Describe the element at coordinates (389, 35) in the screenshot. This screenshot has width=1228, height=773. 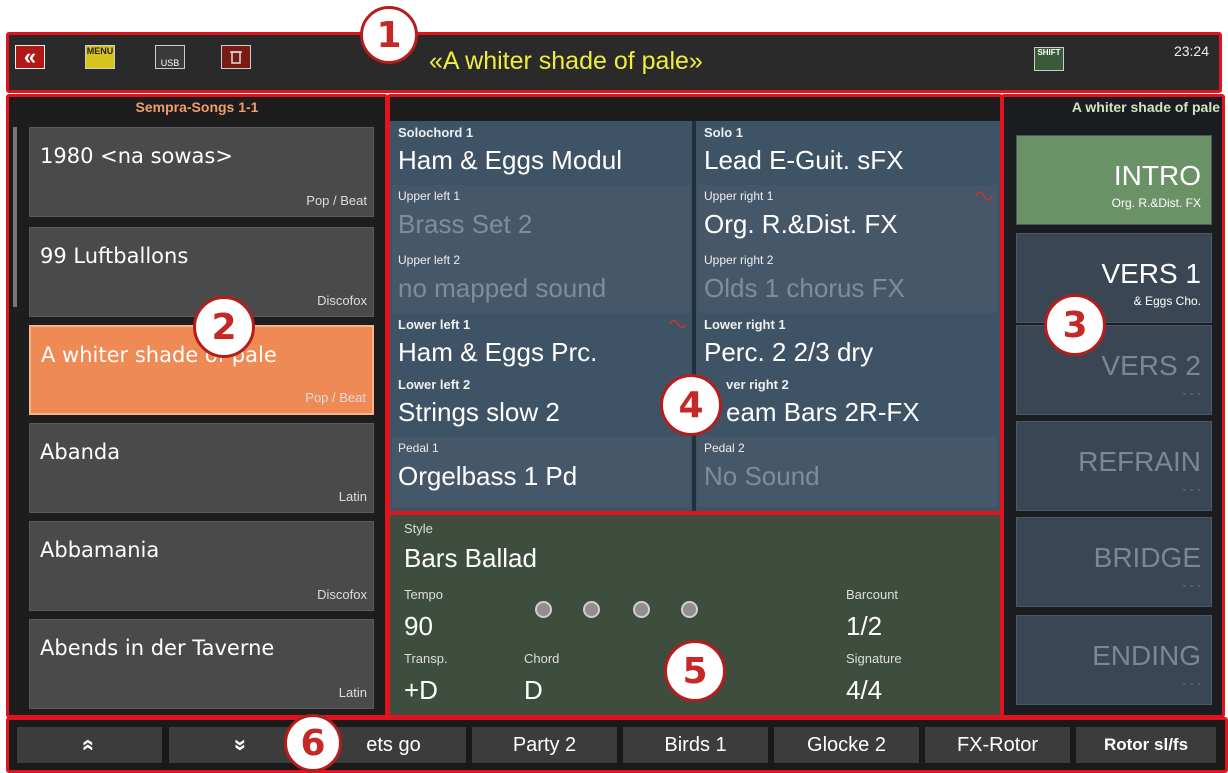
I see `callout-badge: 1` at that location.